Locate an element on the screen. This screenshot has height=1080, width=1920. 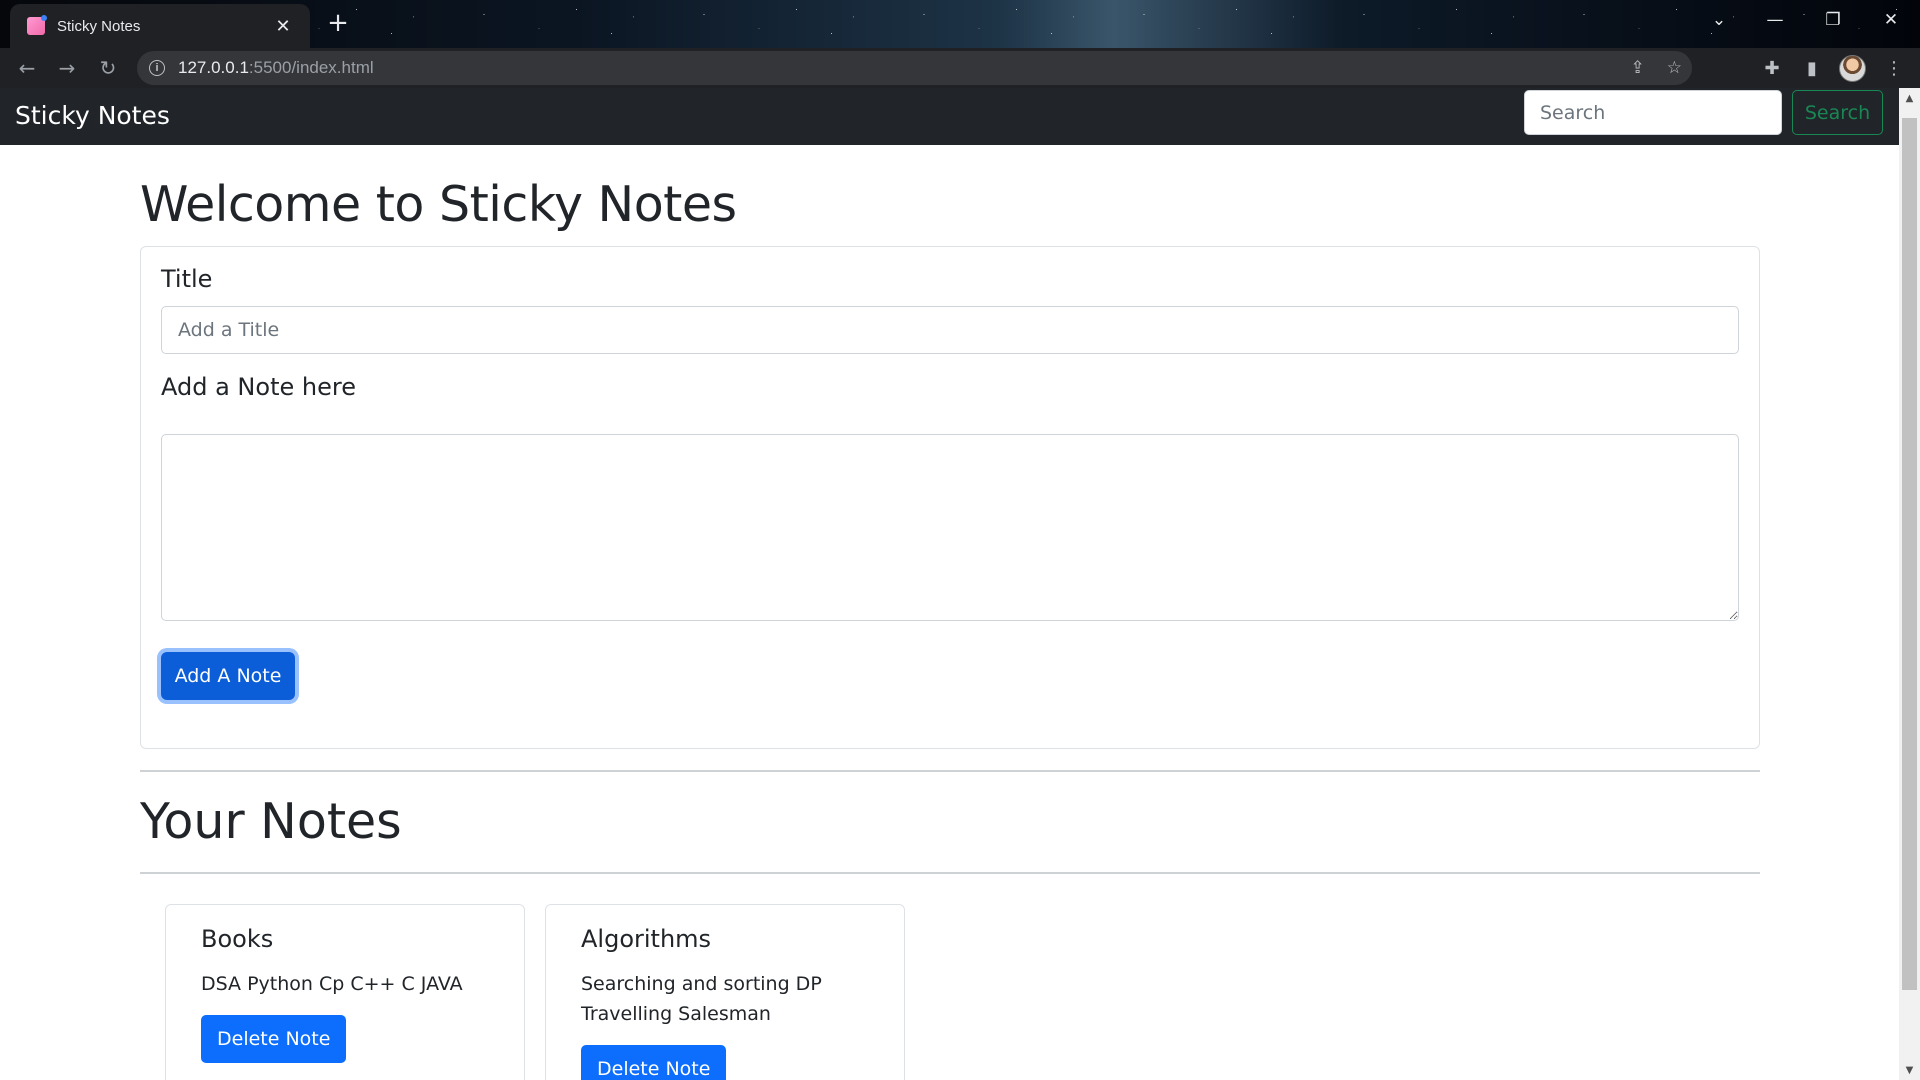
add-note-button: Add A Note is located at coordinates (228, 676).